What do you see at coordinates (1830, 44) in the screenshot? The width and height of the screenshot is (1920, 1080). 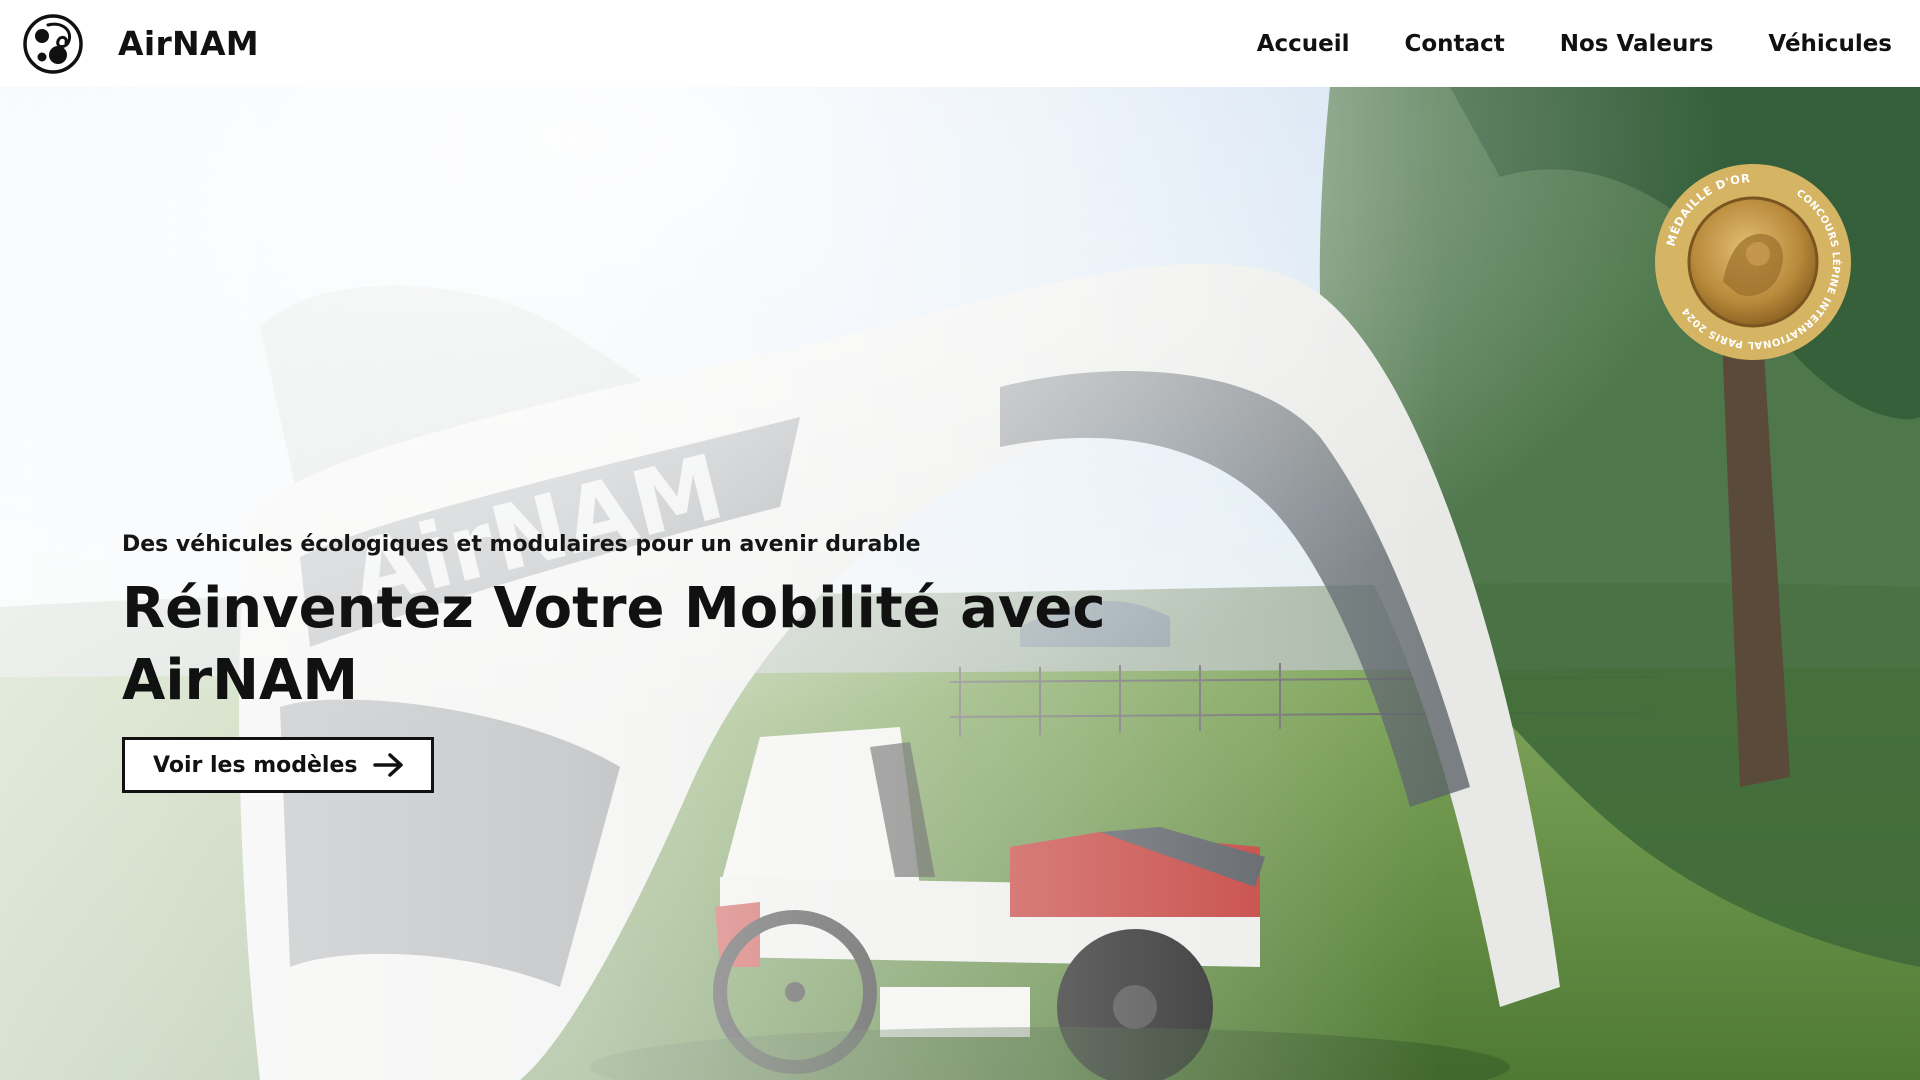 I see `nav-link-vehicules: Véhicules` at bounding box center [1830, 44].